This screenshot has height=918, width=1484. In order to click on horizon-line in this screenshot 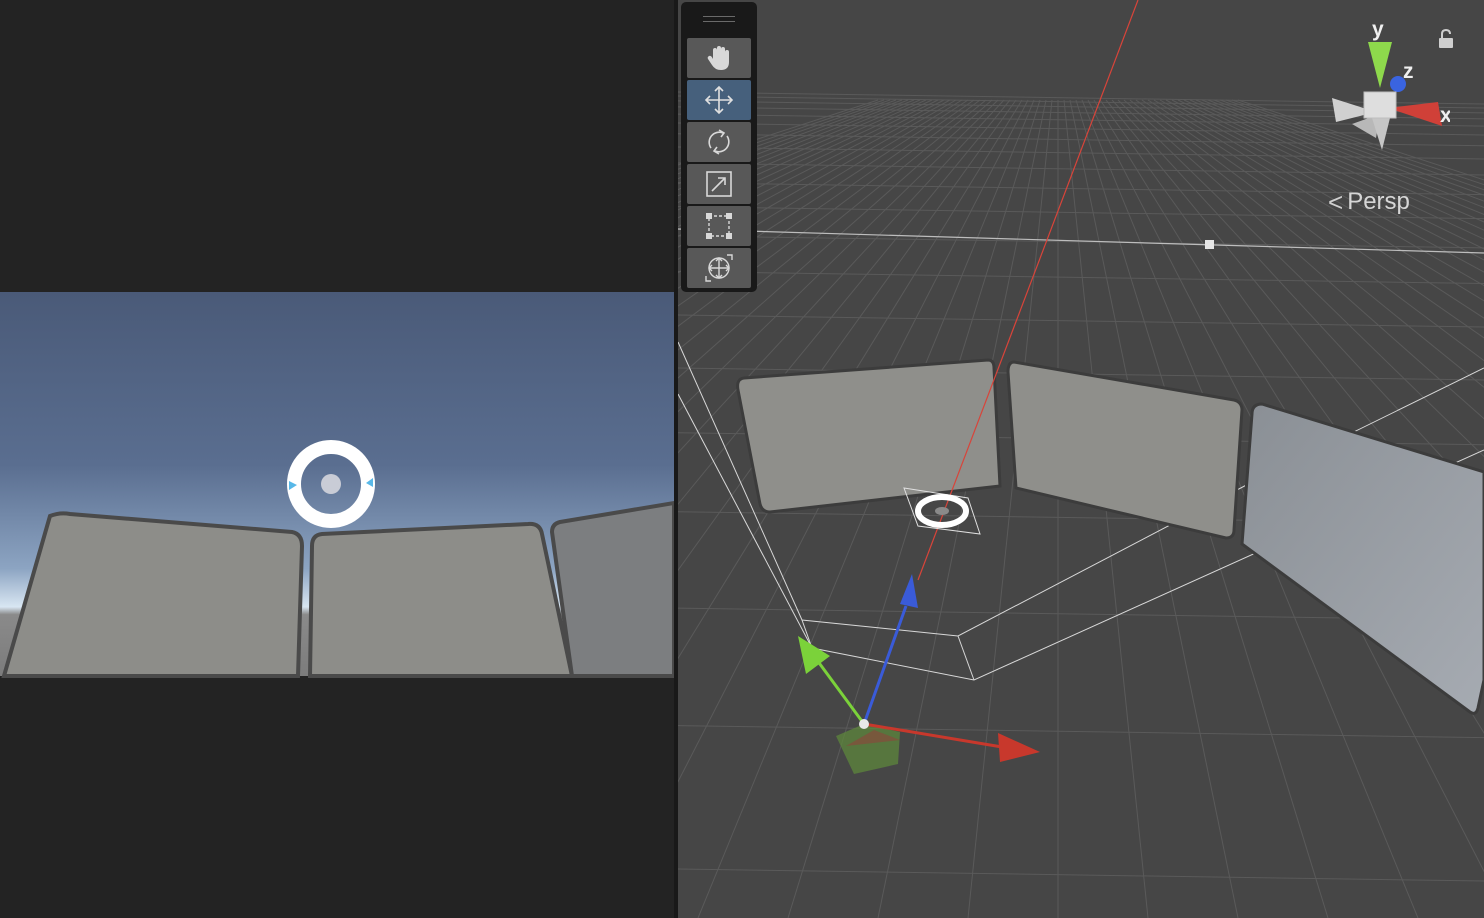, I will do `click(1081, 241)`.